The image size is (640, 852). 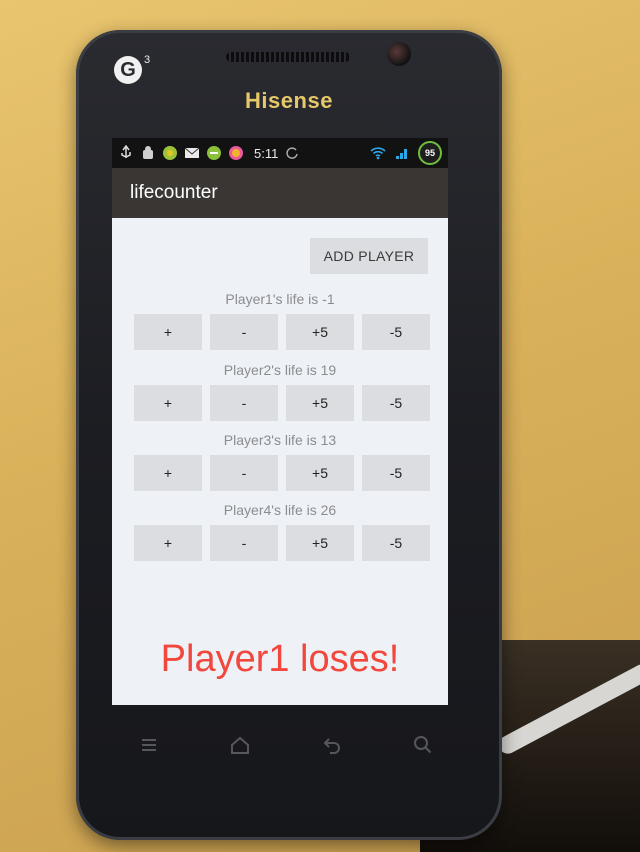 I want to click on front-camera, so click(x=399, y=54).